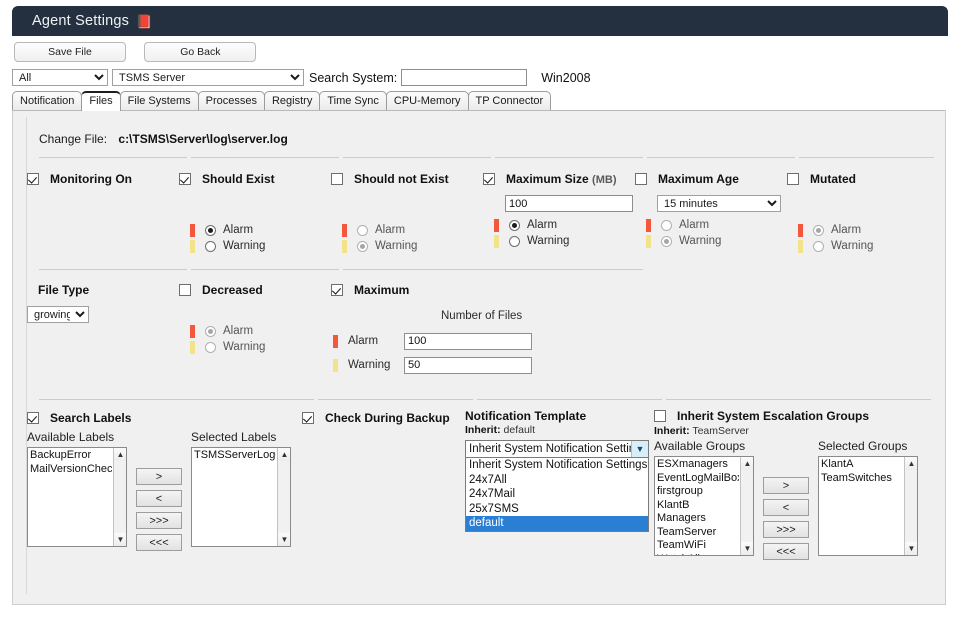 The height and width of the screenshot is (623, 960). I want to click on available-labels-scrollbar: ▲ ▼, so click(119, 497).